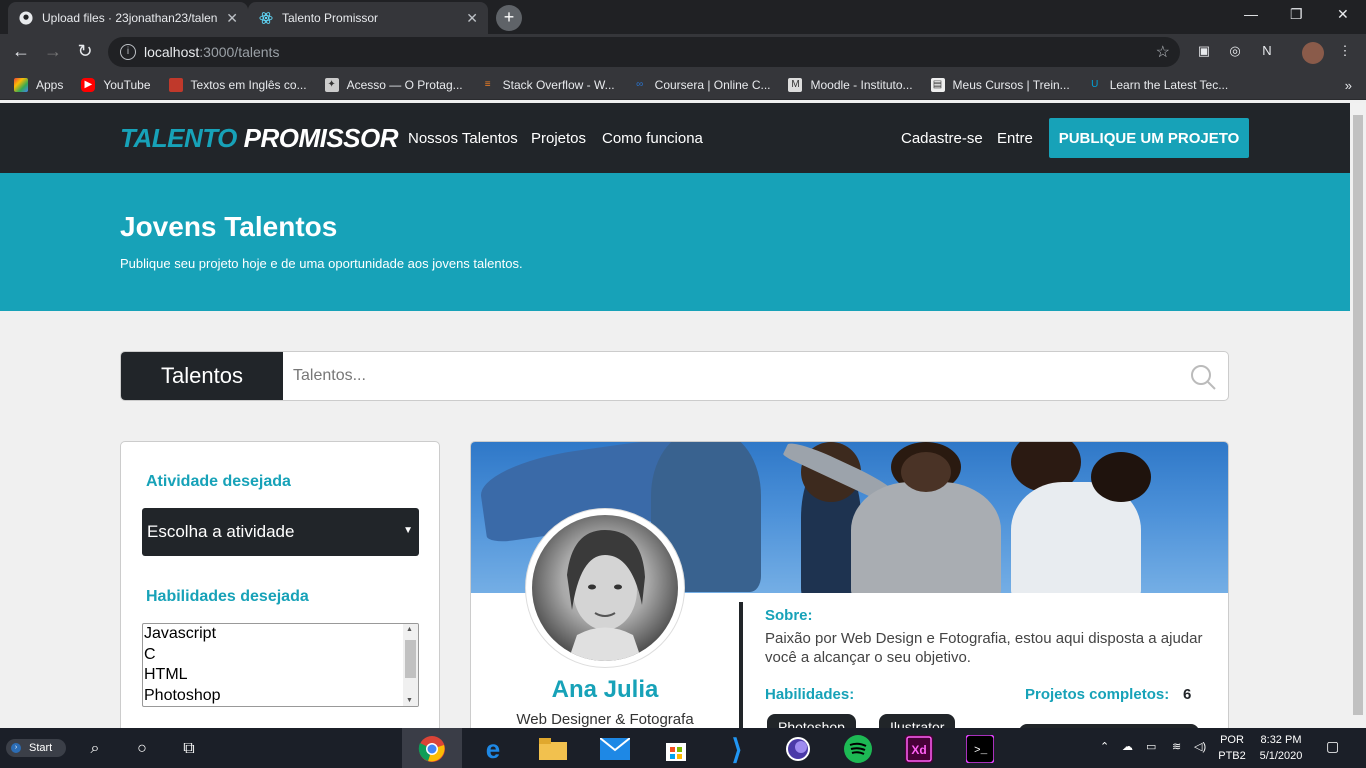  I want to click on bookmark-apps: Apps, so click(38, 84).